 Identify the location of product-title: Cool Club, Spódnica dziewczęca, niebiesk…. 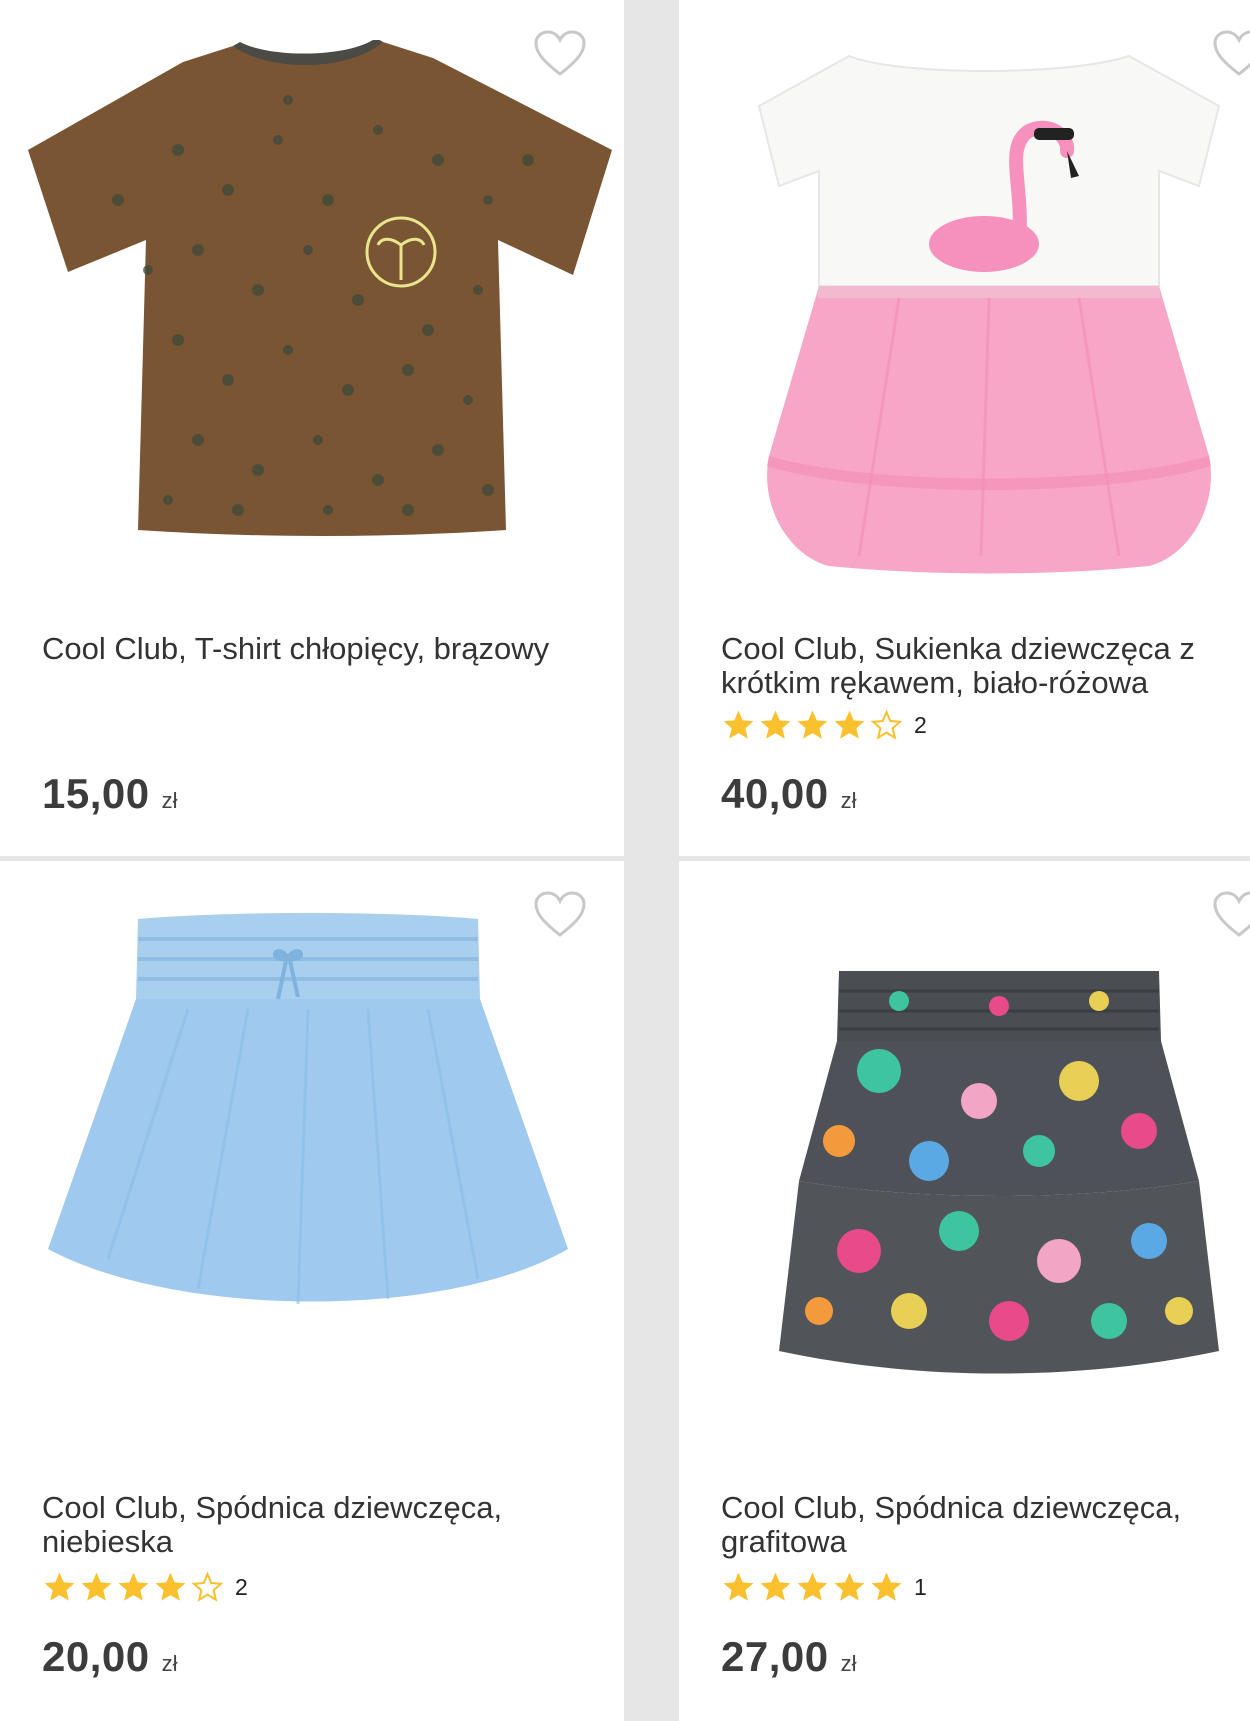
(312, 1525).